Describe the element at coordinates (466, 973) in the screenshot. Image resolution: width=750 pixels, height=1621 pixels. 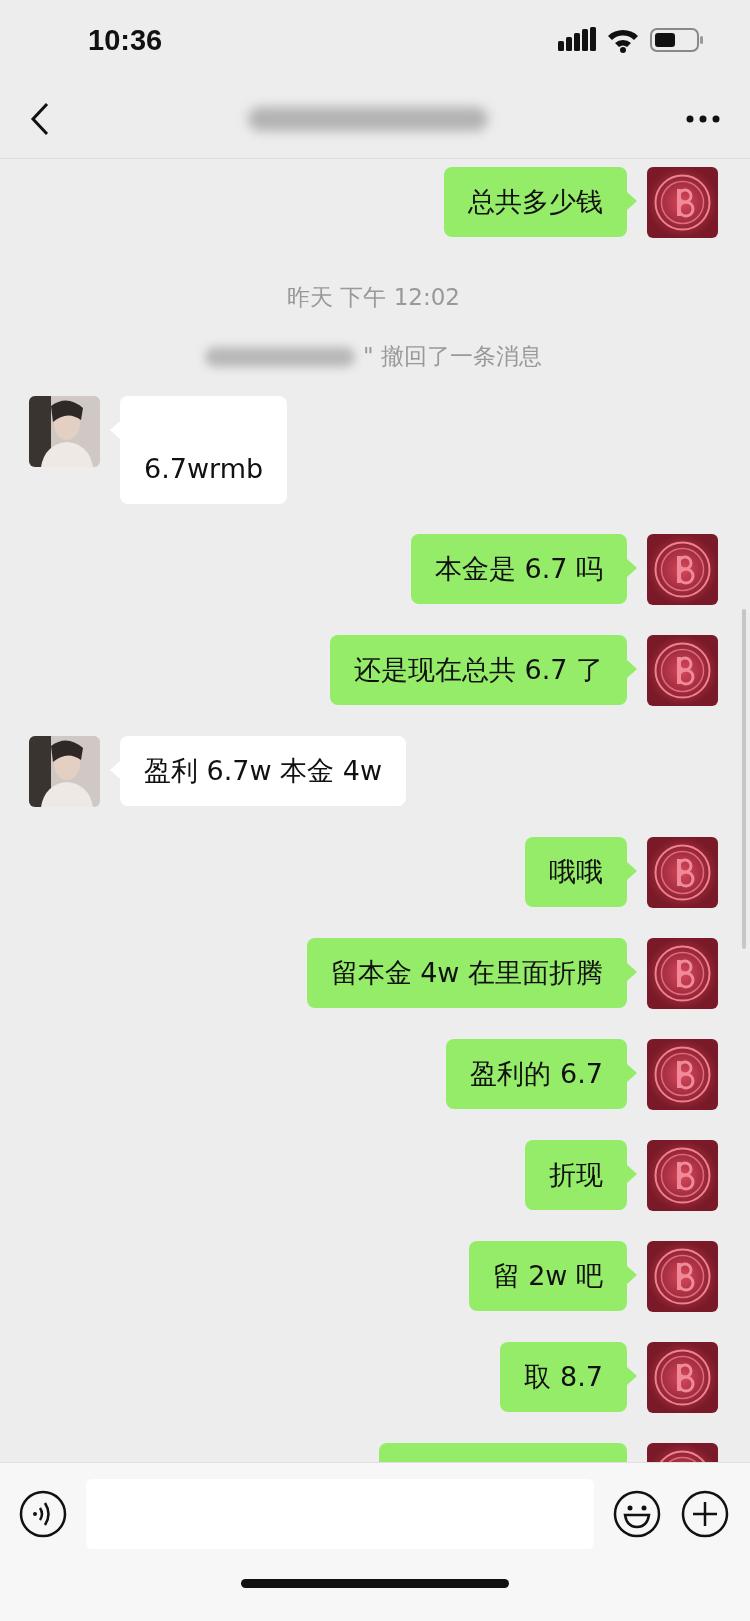
I see `message-bubble: 留本金 4w 在里面折腾` at that location.